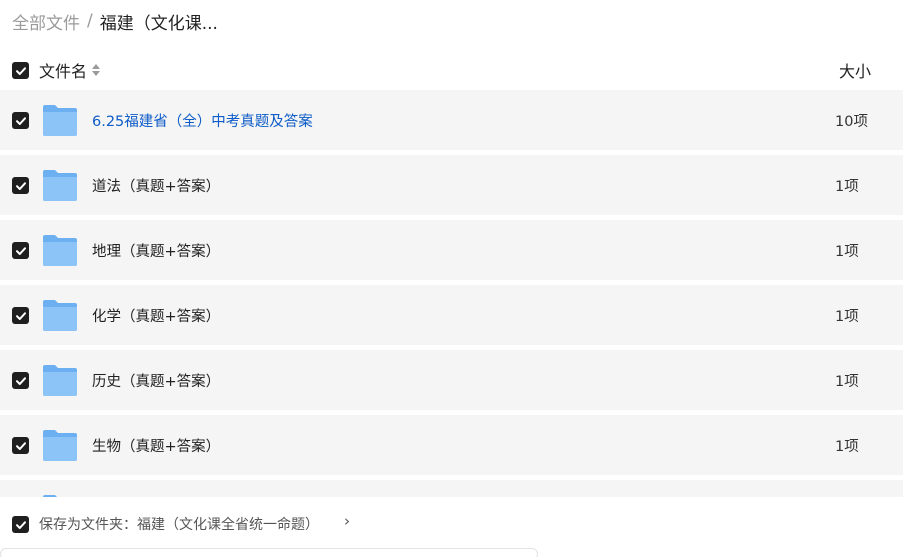  I want to click on save-as-folder-label: 保存为文件夹：福建（文化课全省统一命题）, so click(179, 524).